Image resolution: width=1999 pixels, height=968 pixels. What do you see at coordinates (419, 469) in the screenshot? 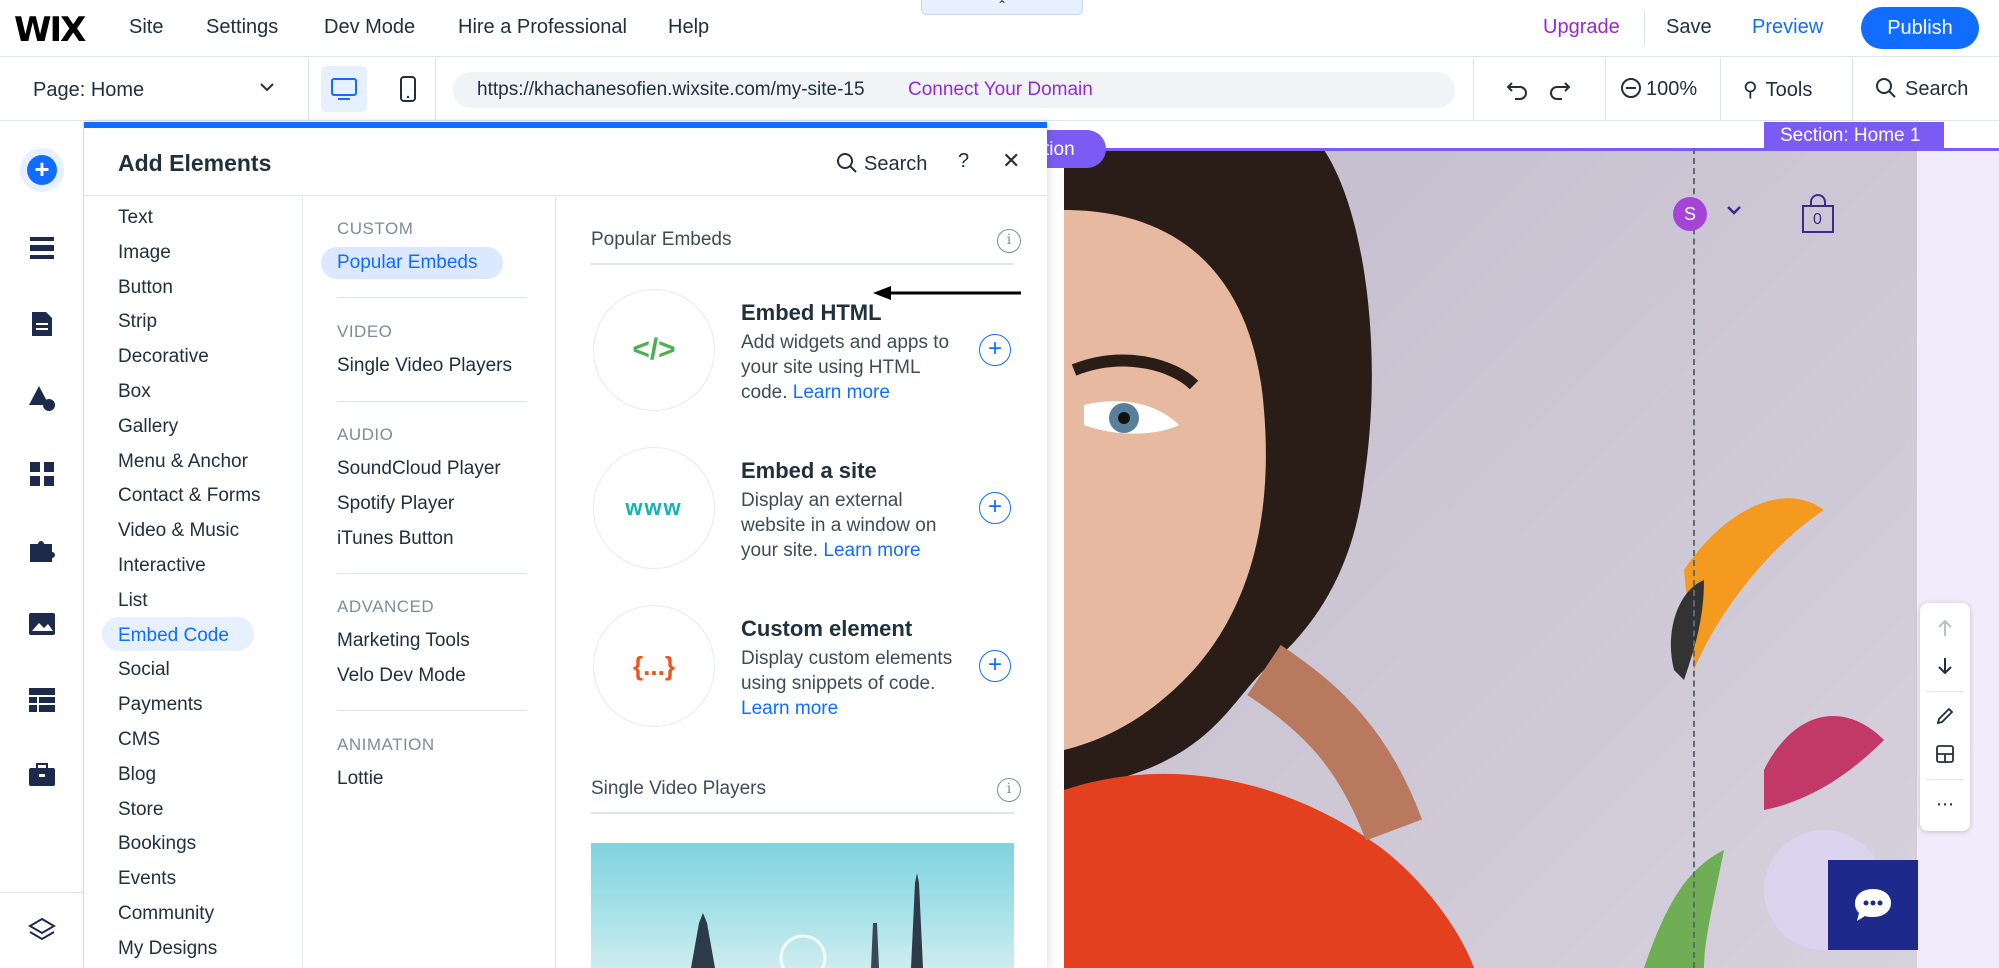
I see `sub-soundcloud-player: SoundCloud Player` at bounding box center [419, 469].